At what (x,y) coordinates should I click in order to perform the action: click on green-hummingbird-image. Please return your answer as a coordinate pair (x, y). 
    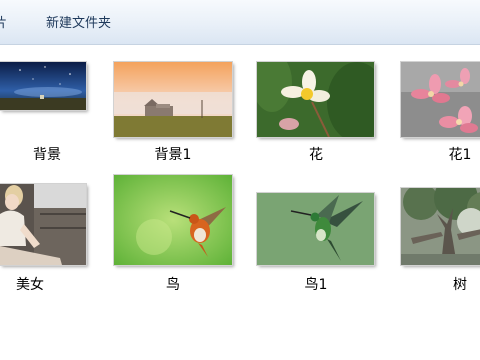
    Looking at the image, I should click on (315, 229).